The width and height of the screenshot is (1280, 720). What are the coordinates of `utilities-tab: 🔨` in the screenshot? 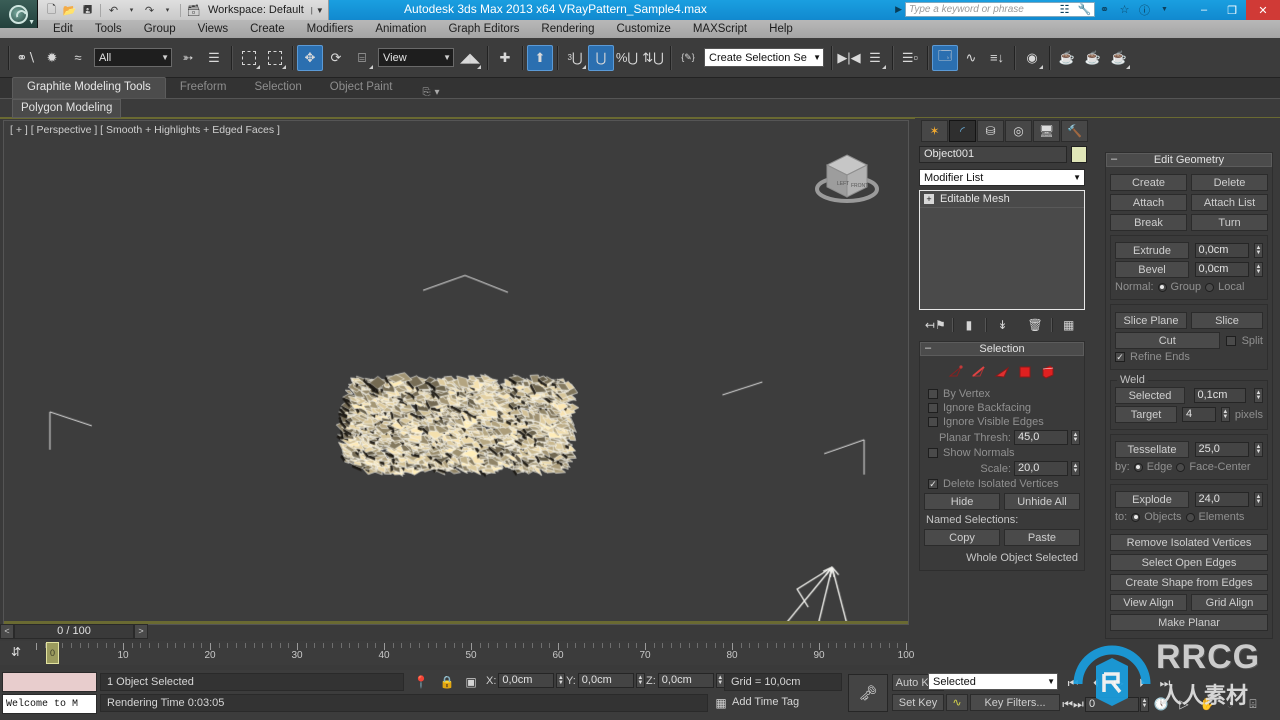 It's located at (1074, 131).